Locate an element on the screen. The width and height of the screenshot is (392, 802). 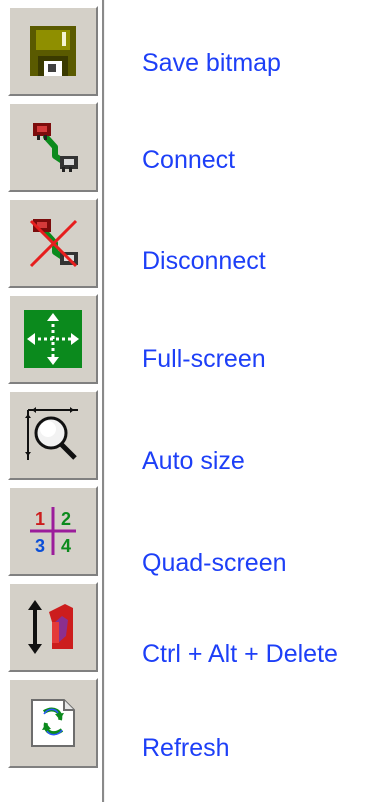
full-screen-icon is located at coordinates (53, 339).